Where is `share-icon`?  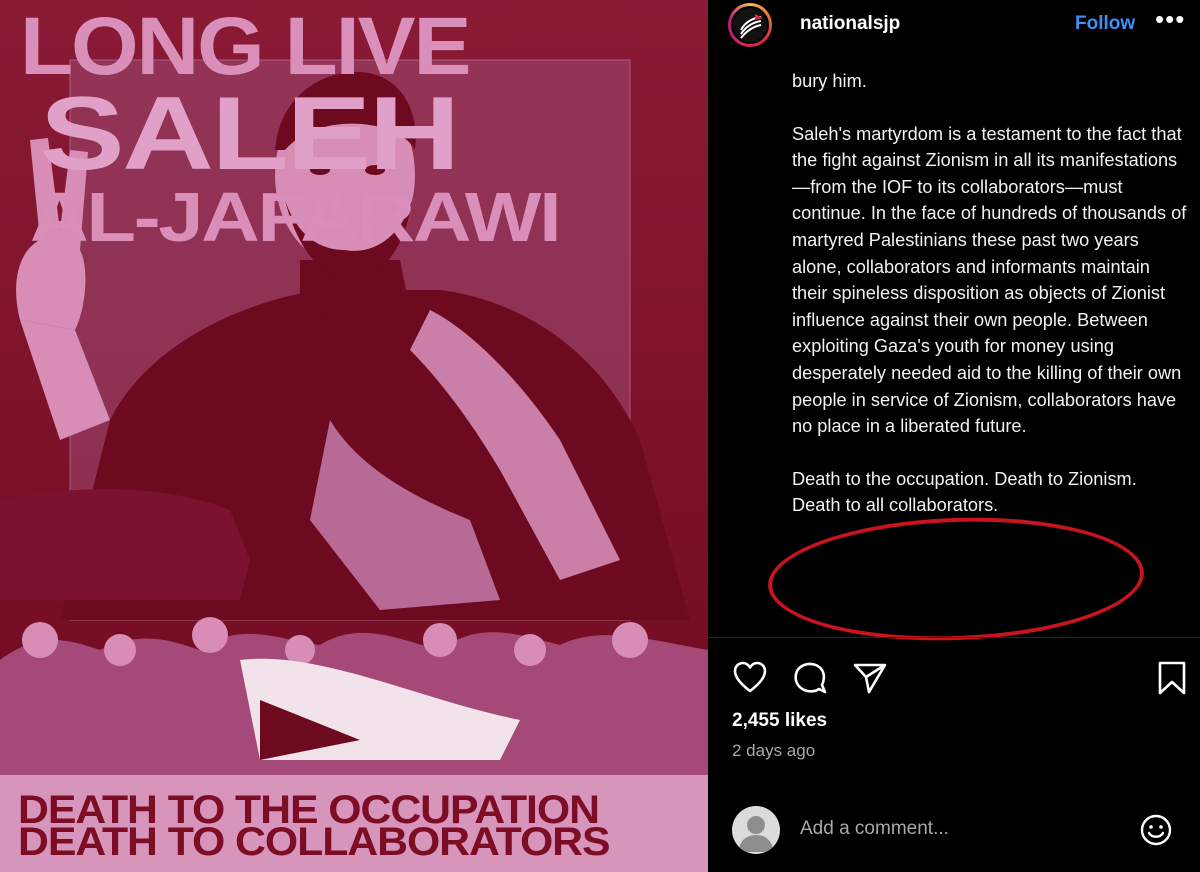
share-icon is located at coordinates (870, 678).